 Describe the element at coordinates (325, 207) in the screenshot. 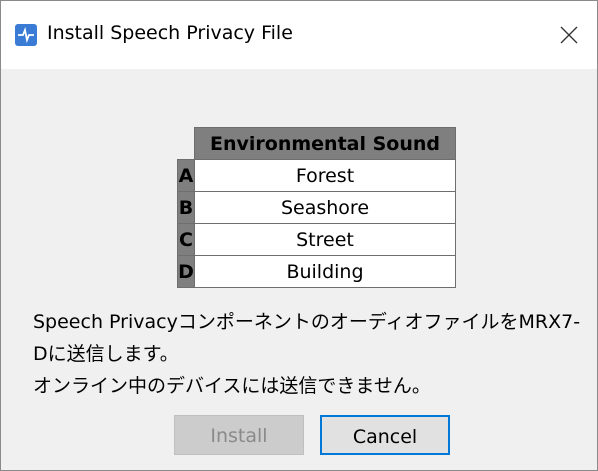

I see `row-value: Seashore` at that location.